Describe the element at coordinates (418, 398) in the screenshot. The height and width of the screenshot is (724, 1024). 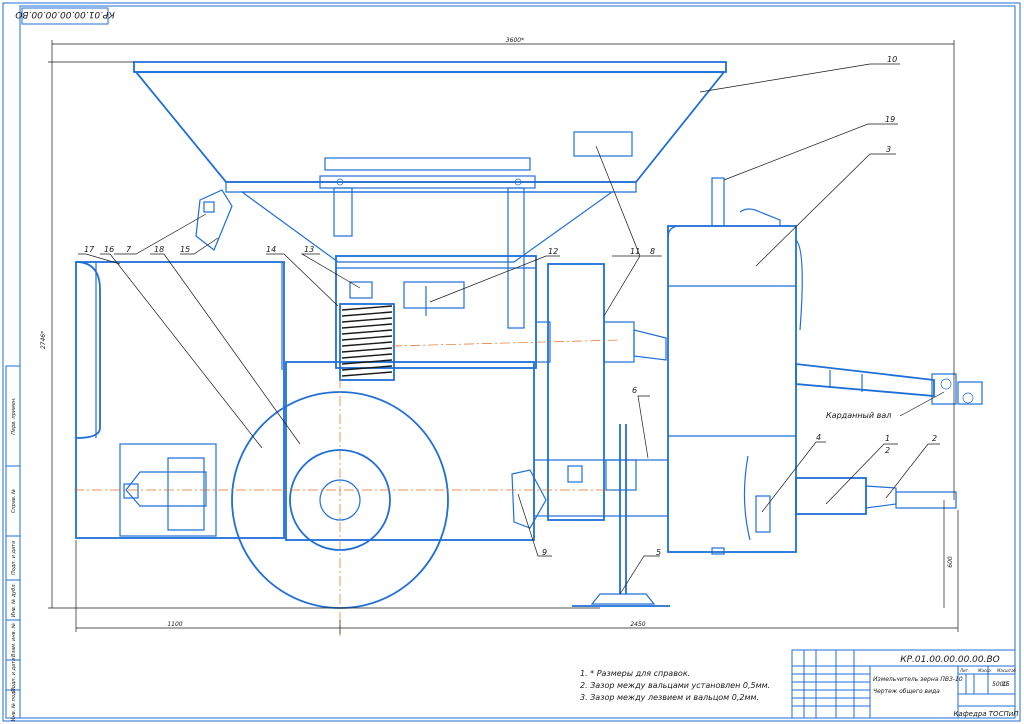
I see `grinder-body` at that location.